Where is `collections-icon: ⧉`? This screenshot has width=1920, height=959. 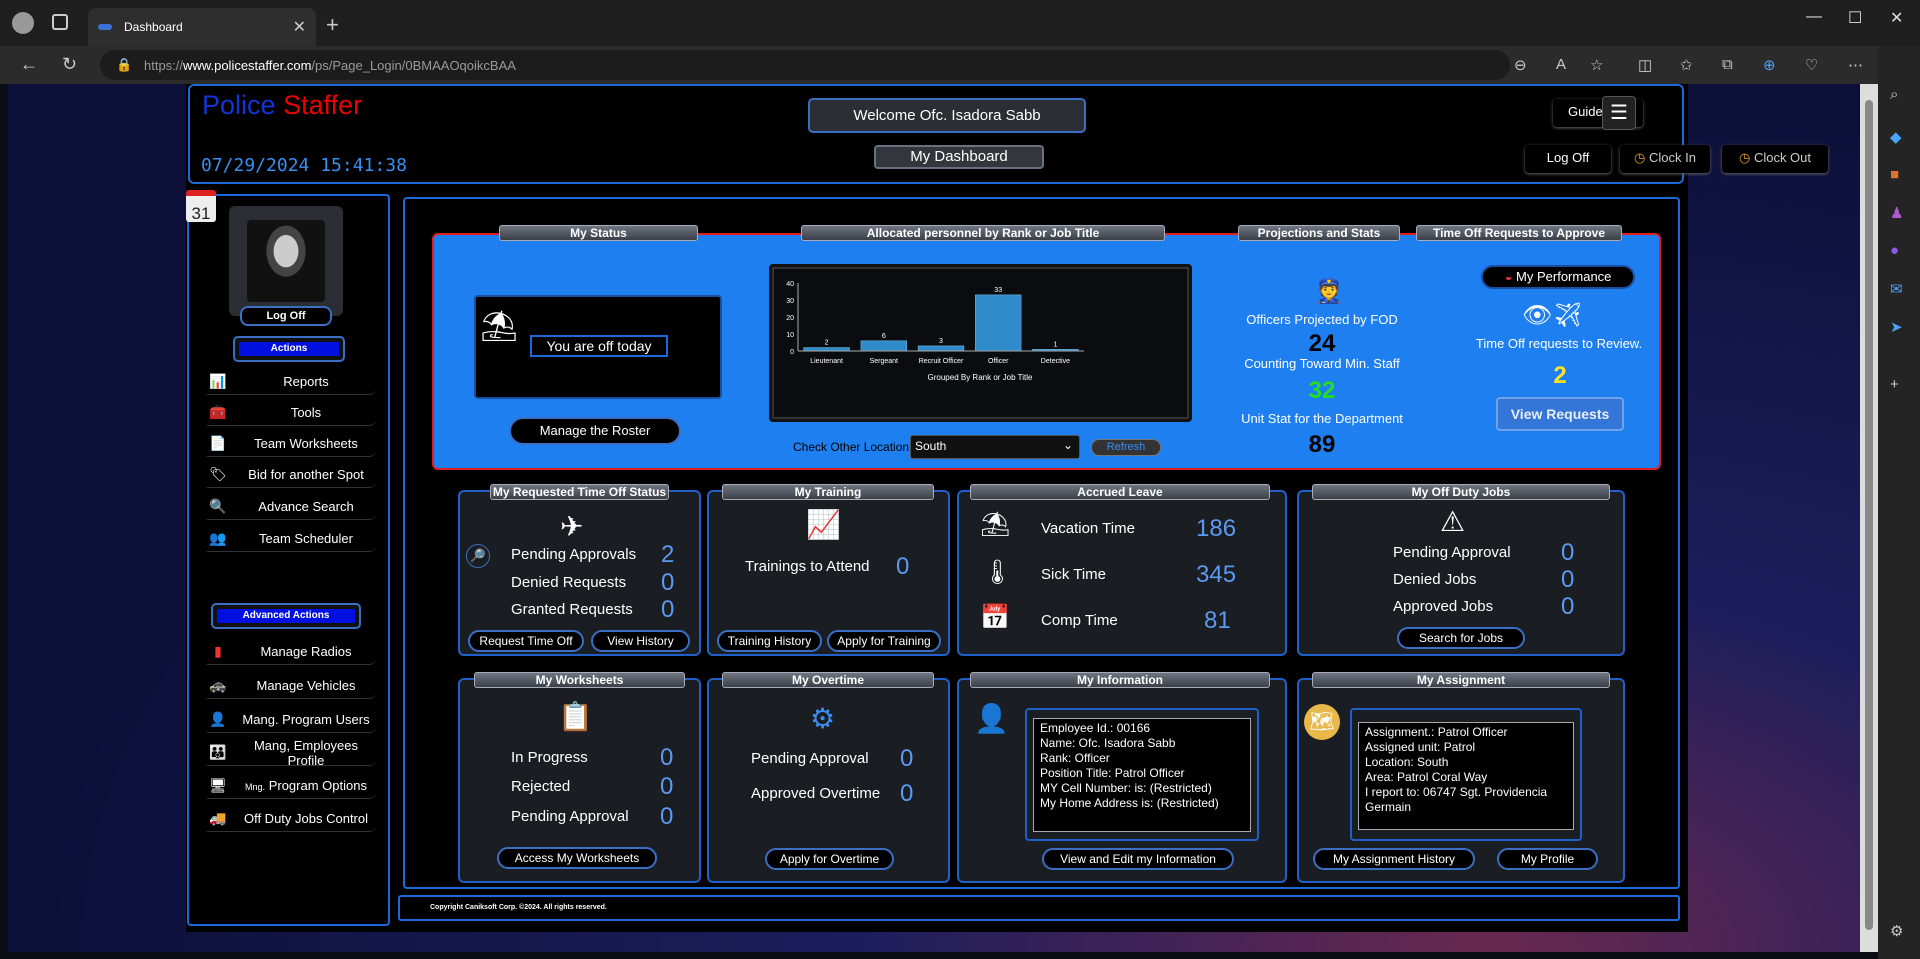
collections-icon: ⧉ is located at coordinates (1727, 64).